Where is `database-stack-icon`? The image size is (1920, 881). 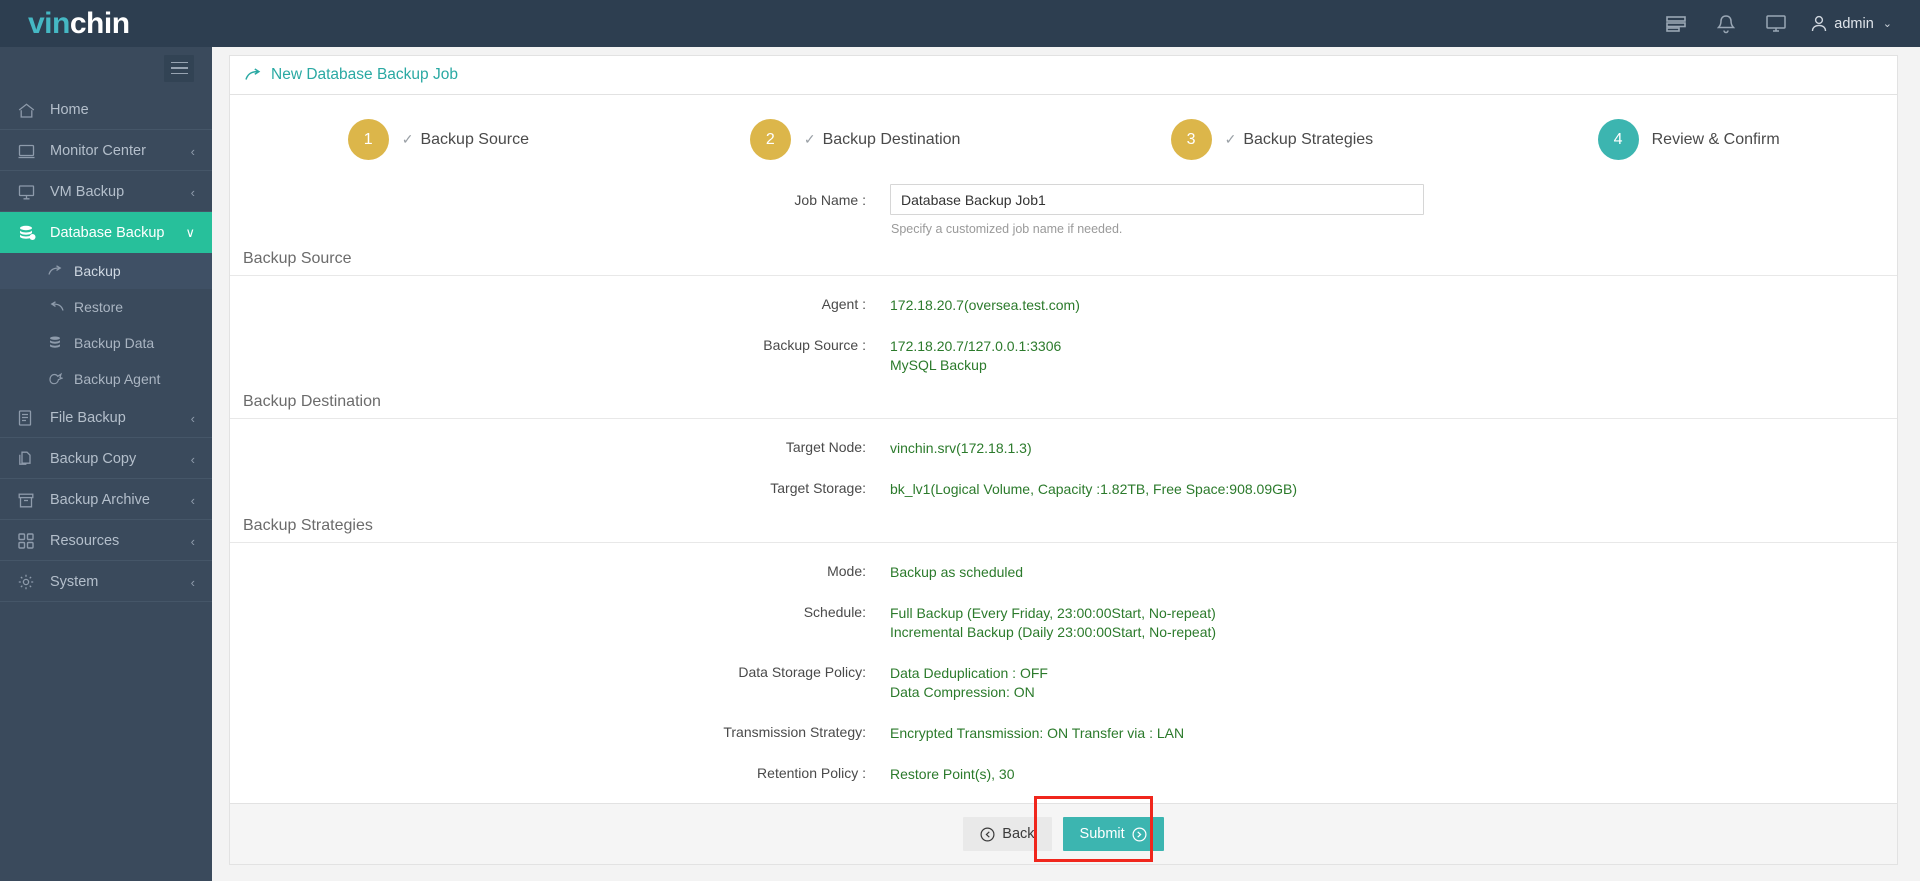 database-stack-icon is located at coordinates (59, 343).